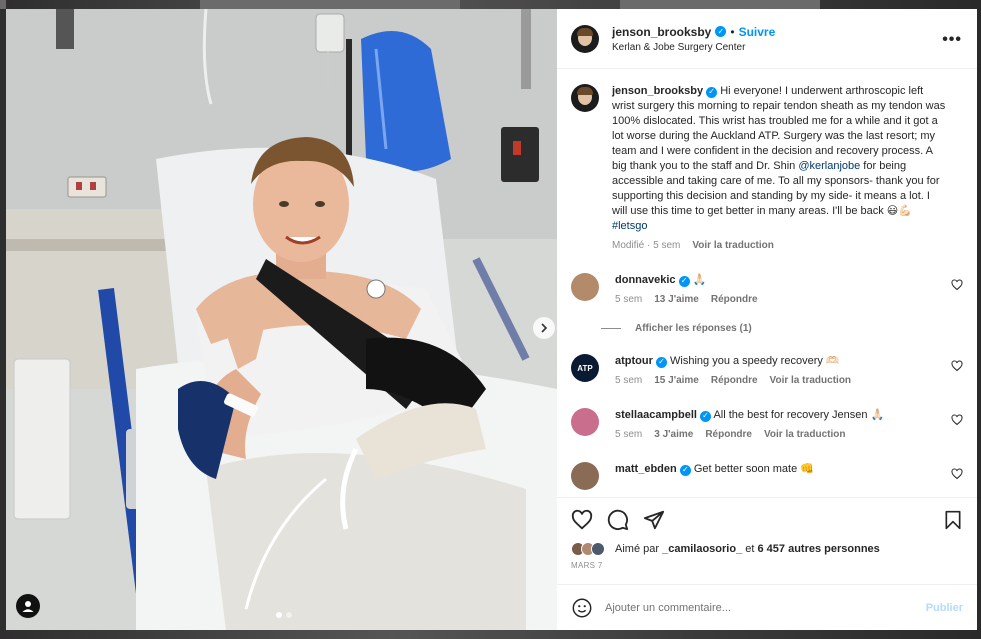  I want to click on comment-likes-count: 3 J'aime, so click(673, 434).